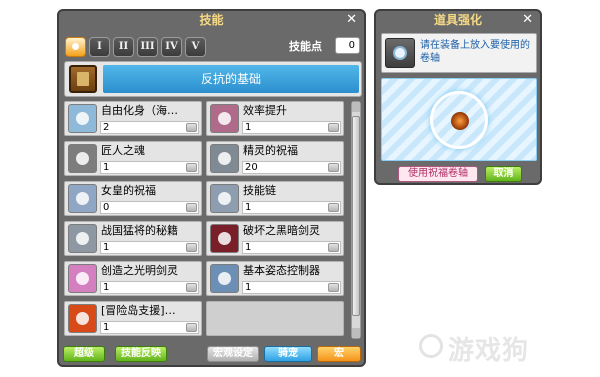 The height and width of the screenshot is (377, 600). Describe the element at coordinates (133, 278) in the screenshot. I see `skill-slot: 创造之光明剑灵 1` at that location.